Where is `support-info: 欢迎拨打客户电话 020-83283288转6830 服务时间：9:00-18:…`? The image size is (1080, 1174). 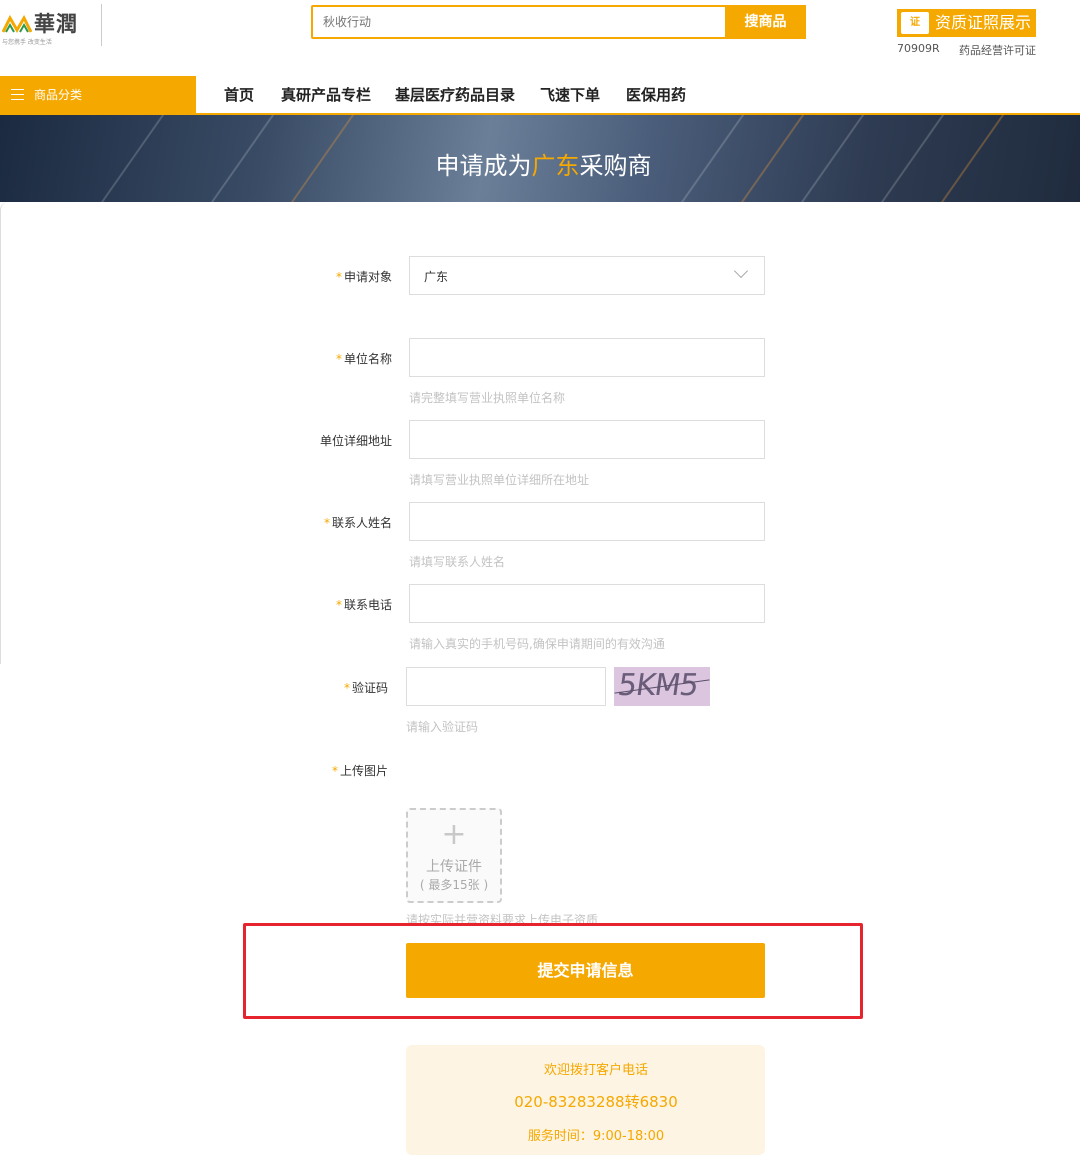
support-info: 欢迎拨打客户电话 020-83283288转6830 服务时间：9:00-18:… is located at coordinates (585, 1100).